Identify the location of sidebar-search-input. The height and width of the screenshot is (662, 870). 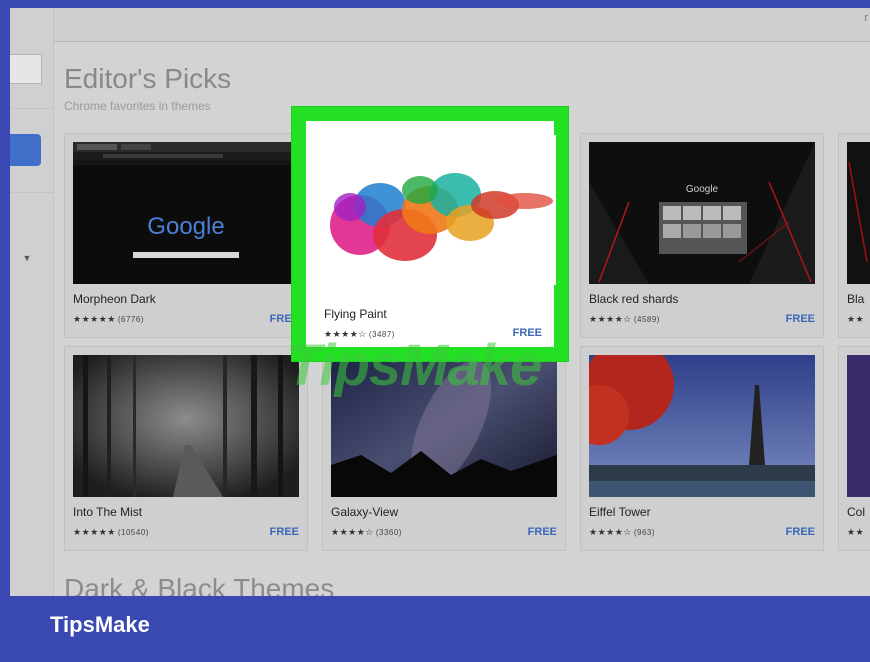
(26, 69).